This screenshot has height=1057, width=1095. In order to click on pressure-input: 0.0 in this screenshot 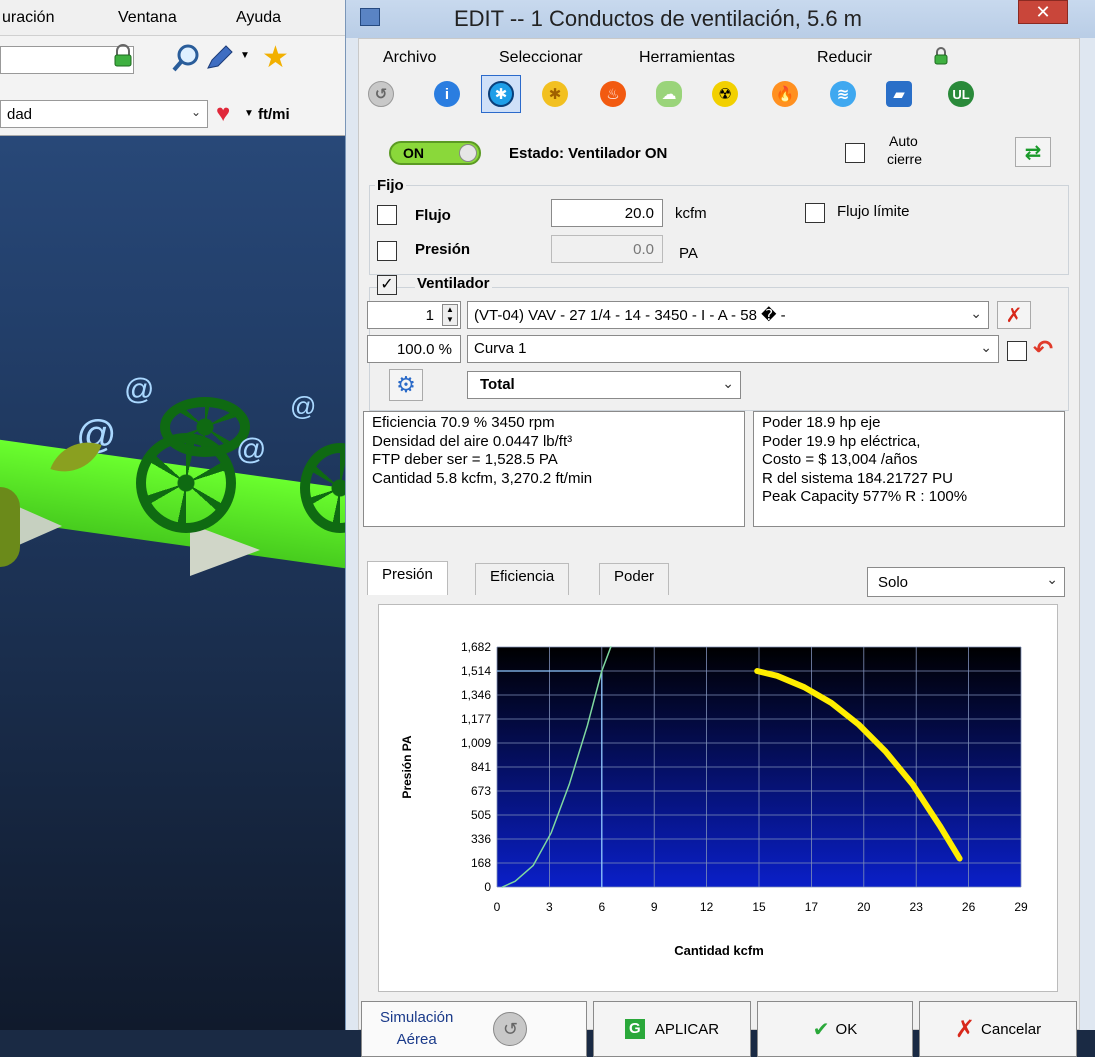, I will do `click(607, 249)`.